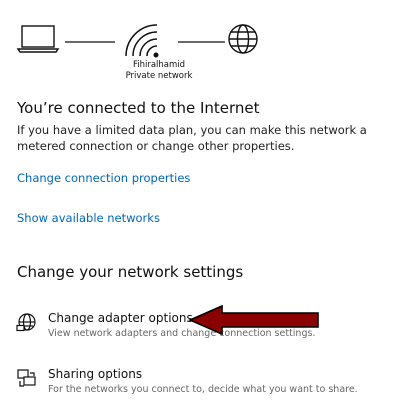 The image size is (395, 420). What do you see at coordinates (95, 374) in the screenshot?
I see `sharing-options-title: Sharing options` at bounding box center [95, 374].